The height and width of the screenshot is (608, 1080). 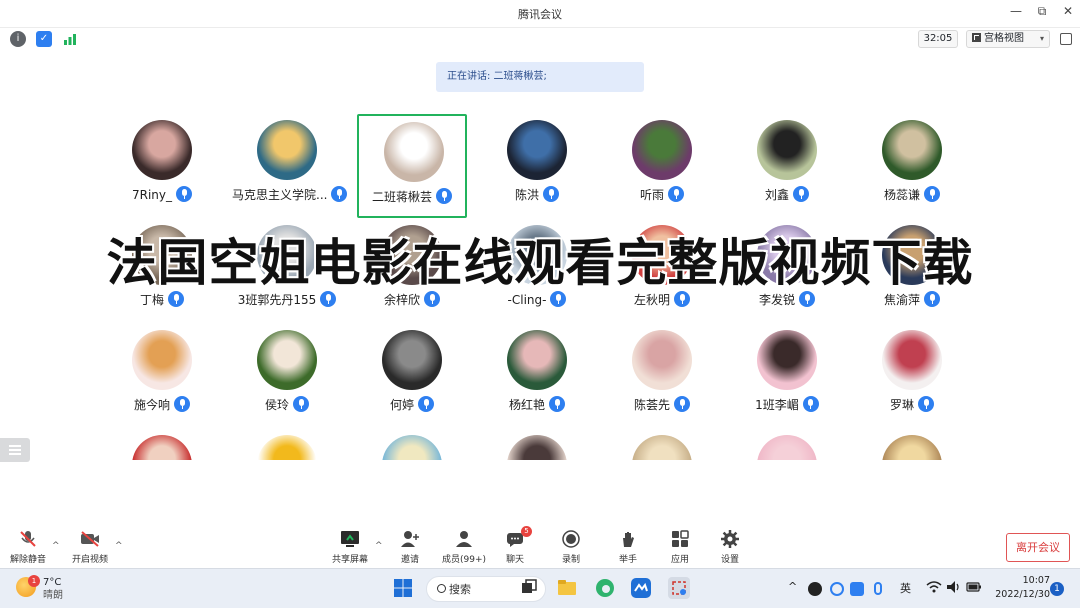 What do you see at coordinates (1068, 11) in the screenshot?
I see `close-button: ✕` at bounding box center [1068, 11].